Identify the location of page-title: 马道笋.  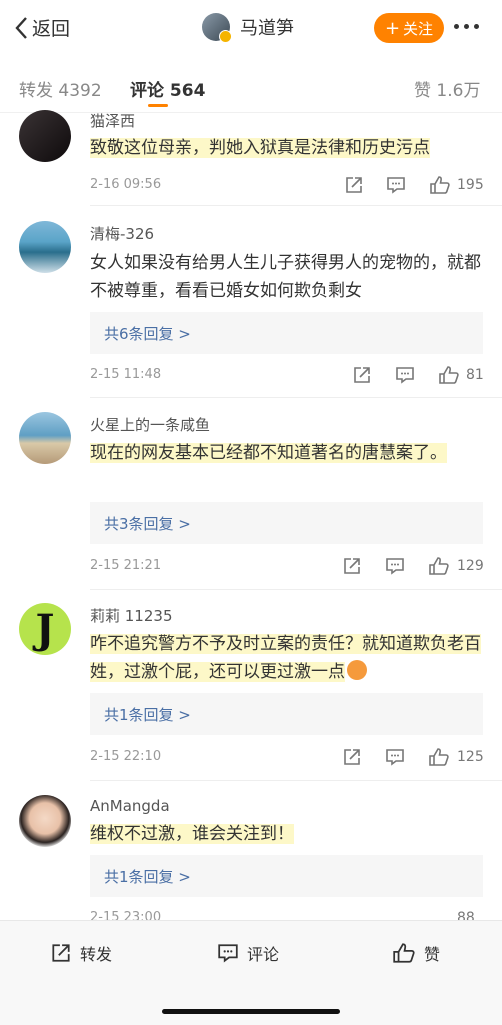
(267, 28).